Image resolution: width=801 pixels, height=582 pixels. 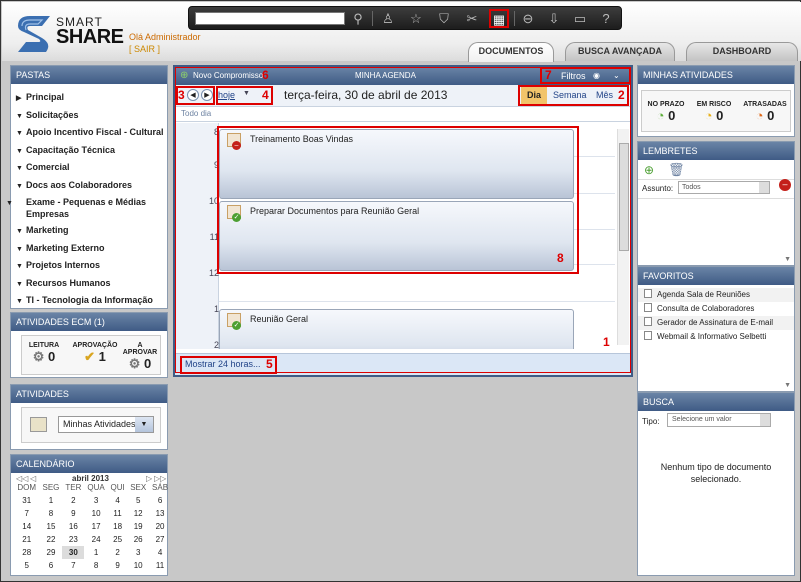 I want to click on calendar-day: 19, so click(x=138, y=526).